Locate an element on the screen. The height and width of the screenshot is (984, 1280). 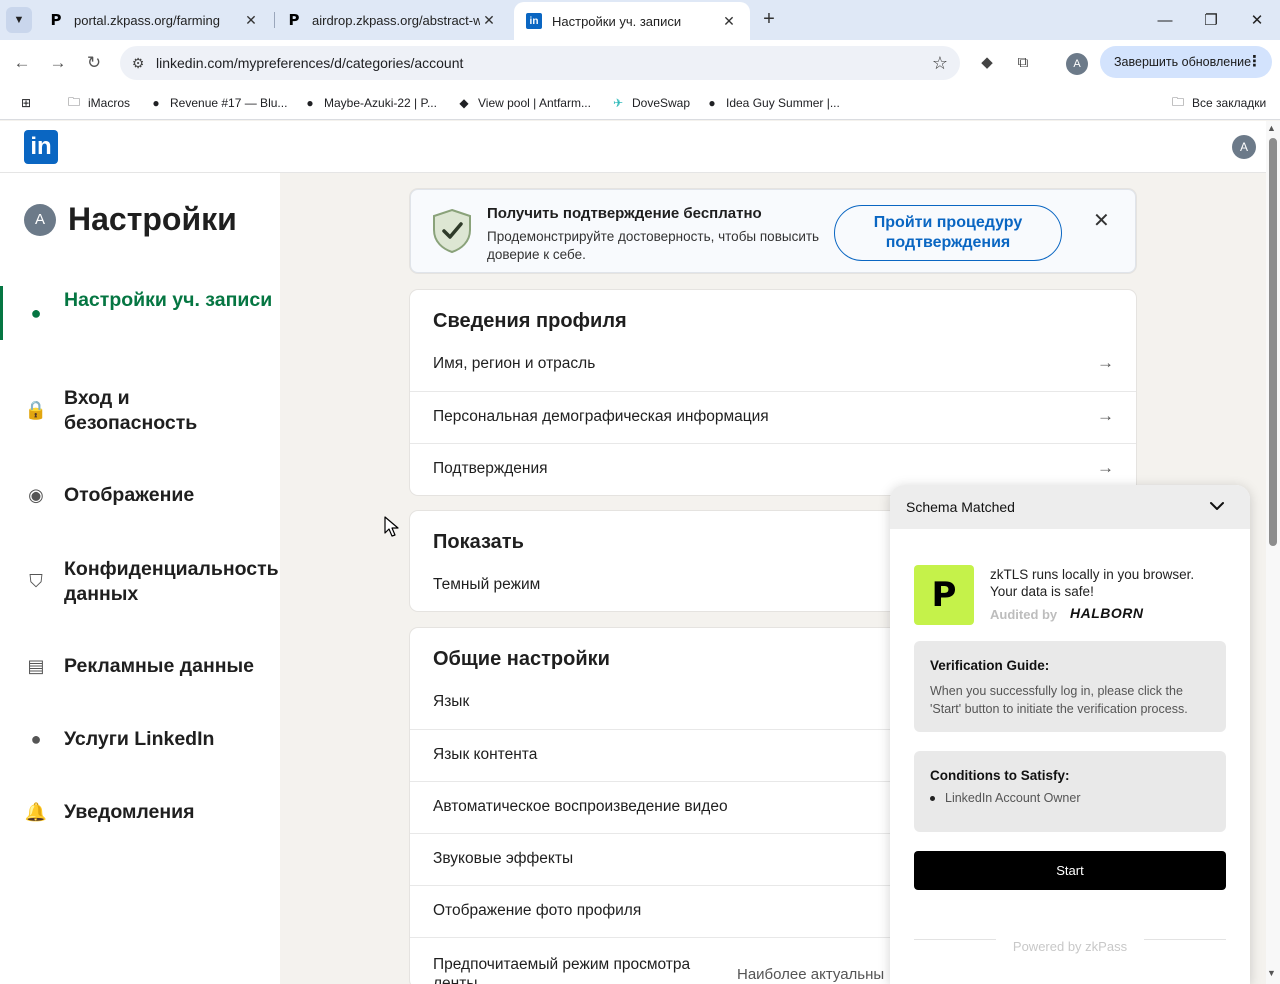
shield-check-icon is located at coordinates (452, 231).